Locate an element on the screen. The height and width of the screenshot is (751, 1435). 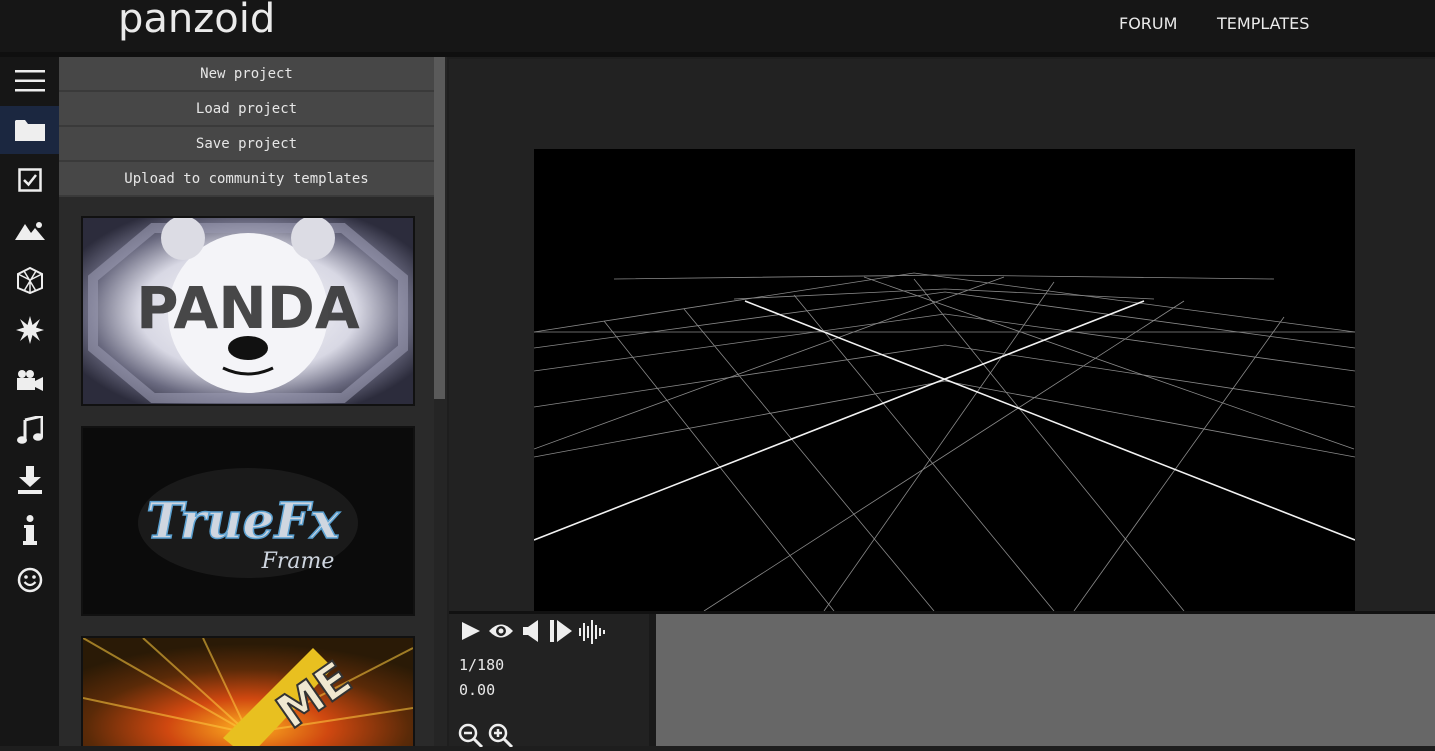
info-icon is located at coordinates (29, 530).